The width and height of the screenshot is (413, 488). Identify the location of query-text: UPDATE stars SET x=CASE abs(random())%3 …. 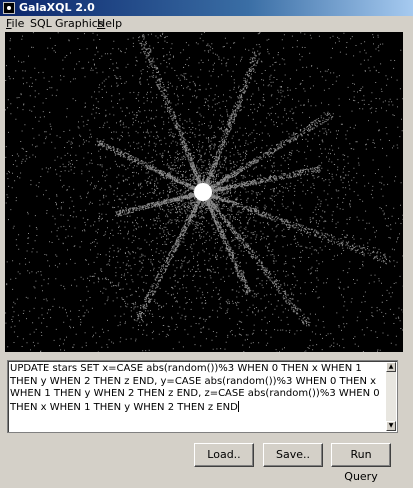
(196, 388).